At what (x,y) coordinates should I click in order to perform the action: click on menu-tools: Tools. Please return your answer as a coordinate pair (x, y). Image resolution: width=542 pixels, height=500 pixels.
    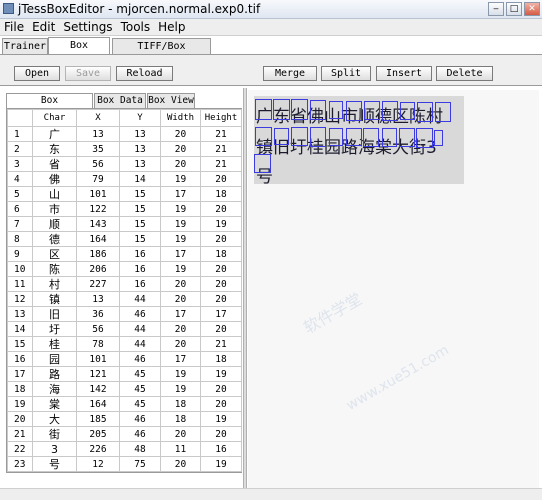
    Looking at the image, I should click on (136, 26).